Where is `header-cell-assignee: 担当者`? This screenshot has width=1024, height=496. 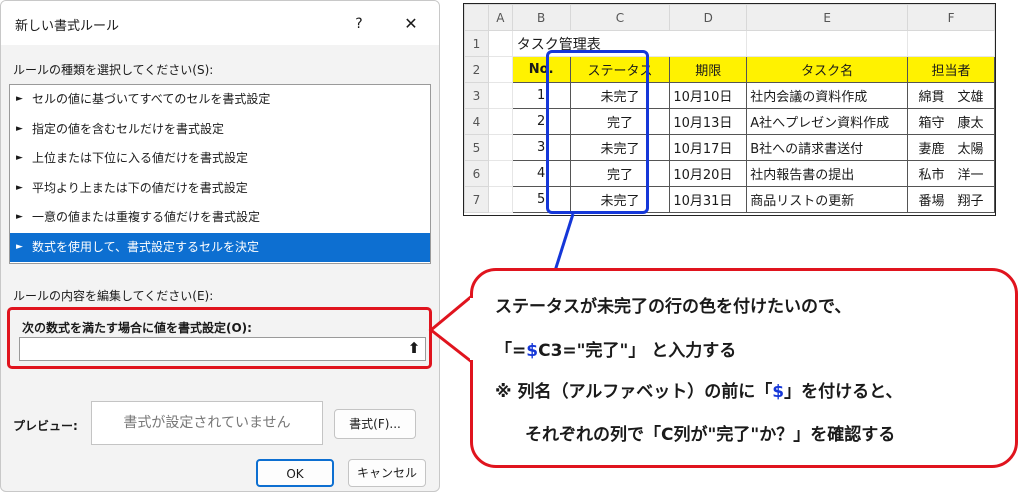 header-cell-assignee: 担当者 is located at coordinates (951, 69).